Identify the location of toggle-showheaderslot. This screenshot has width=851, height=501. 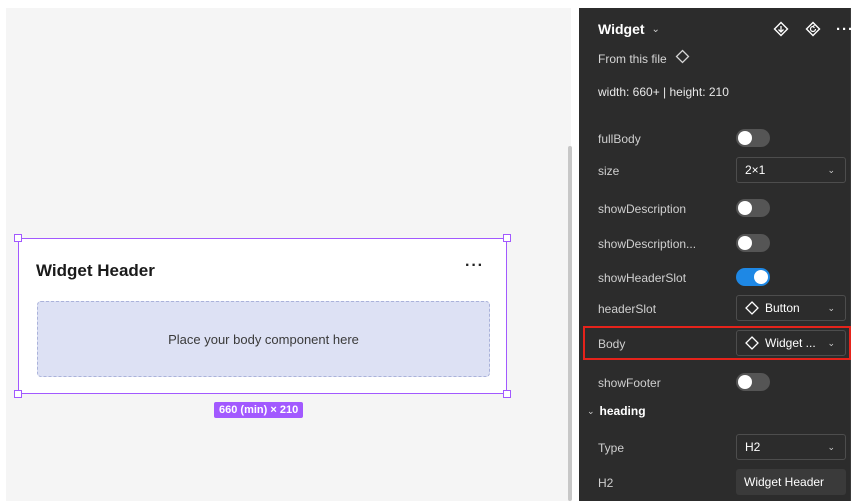
(753, 277).